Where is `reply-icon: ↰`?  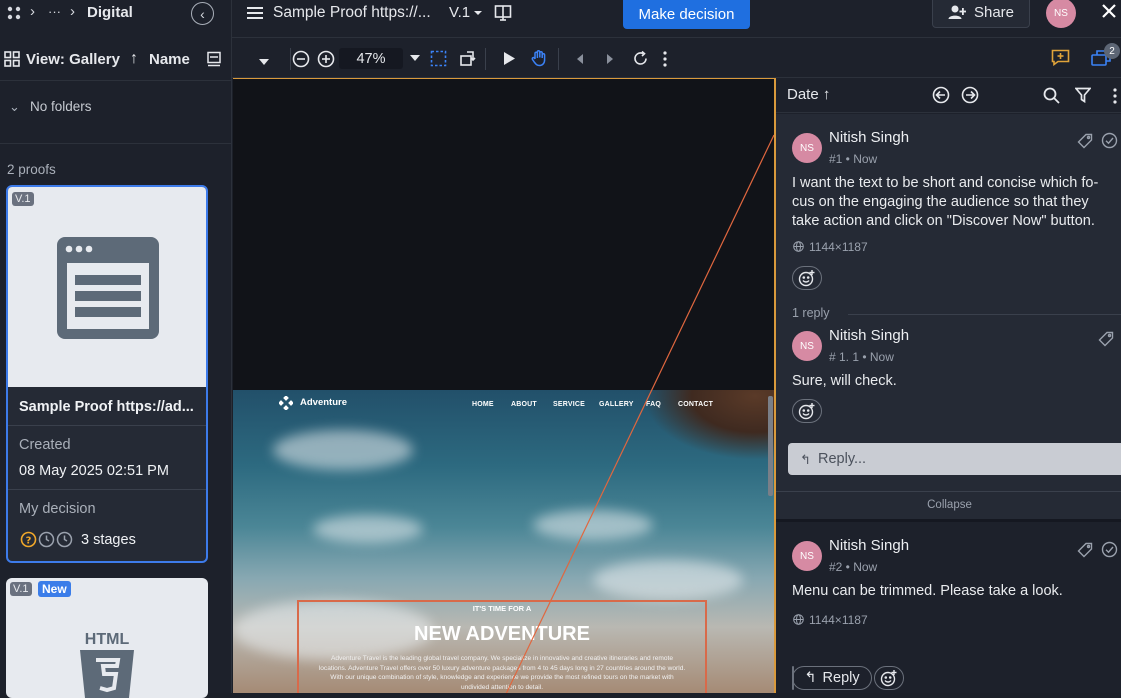
reply-icon: ↰ is located at coordinates (805, 459).